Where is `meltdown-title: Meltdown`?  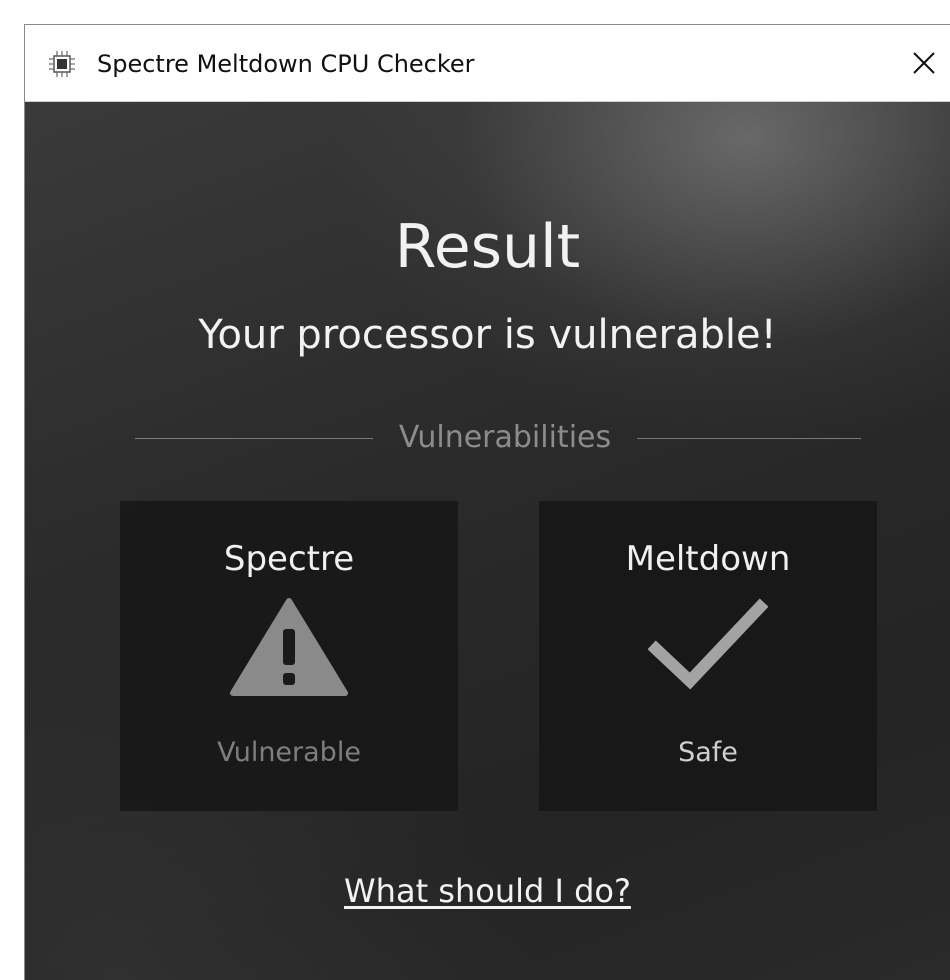 meltdown-title: Meltdown is located at coordinates (708, 559).